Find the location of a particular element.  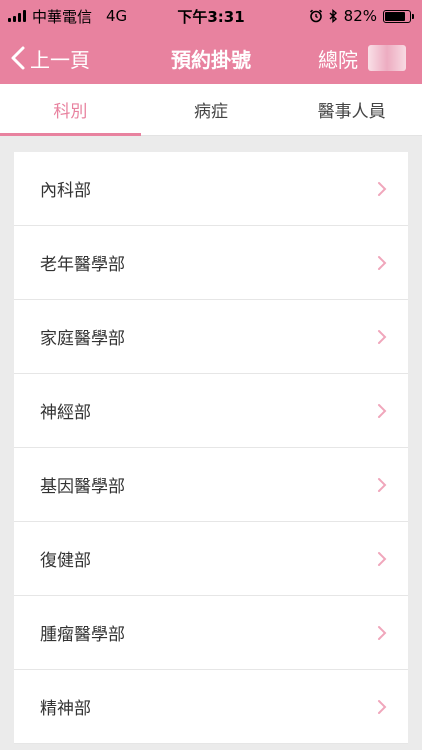

branch-selector: 總院 is located at coordinates (352, 58).